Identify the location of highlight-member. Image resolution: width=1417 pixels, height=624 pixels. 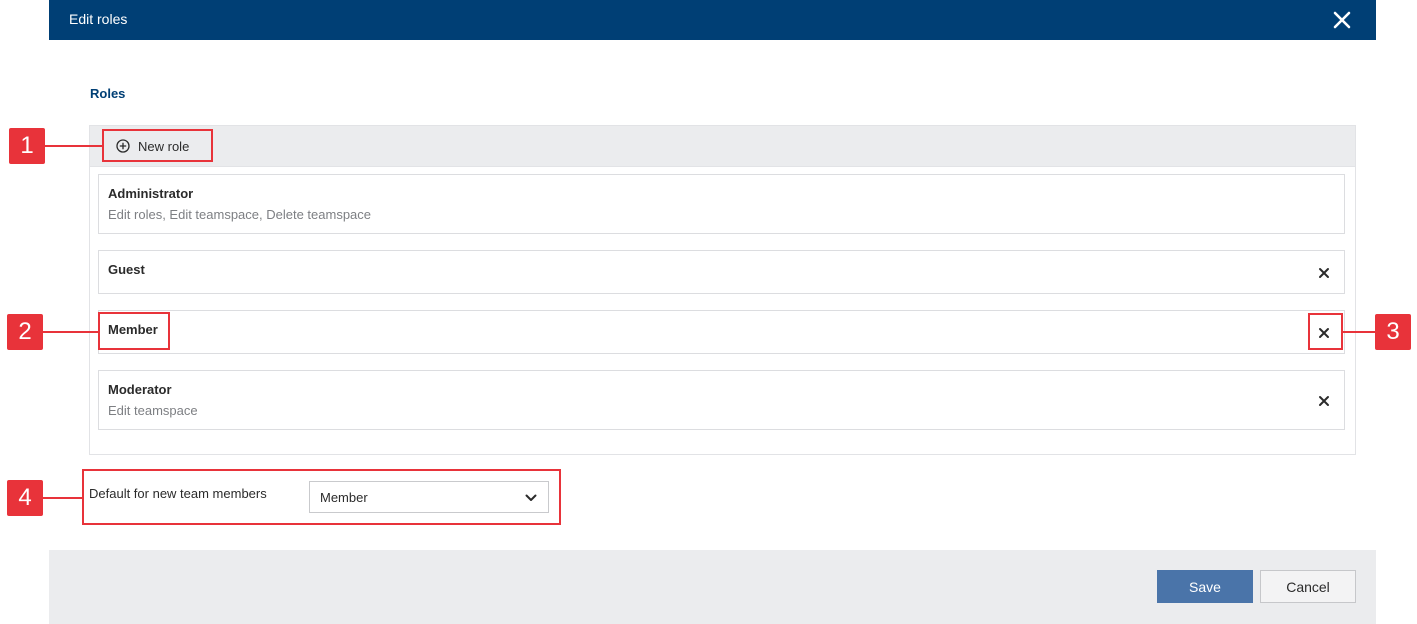
(134, 331).